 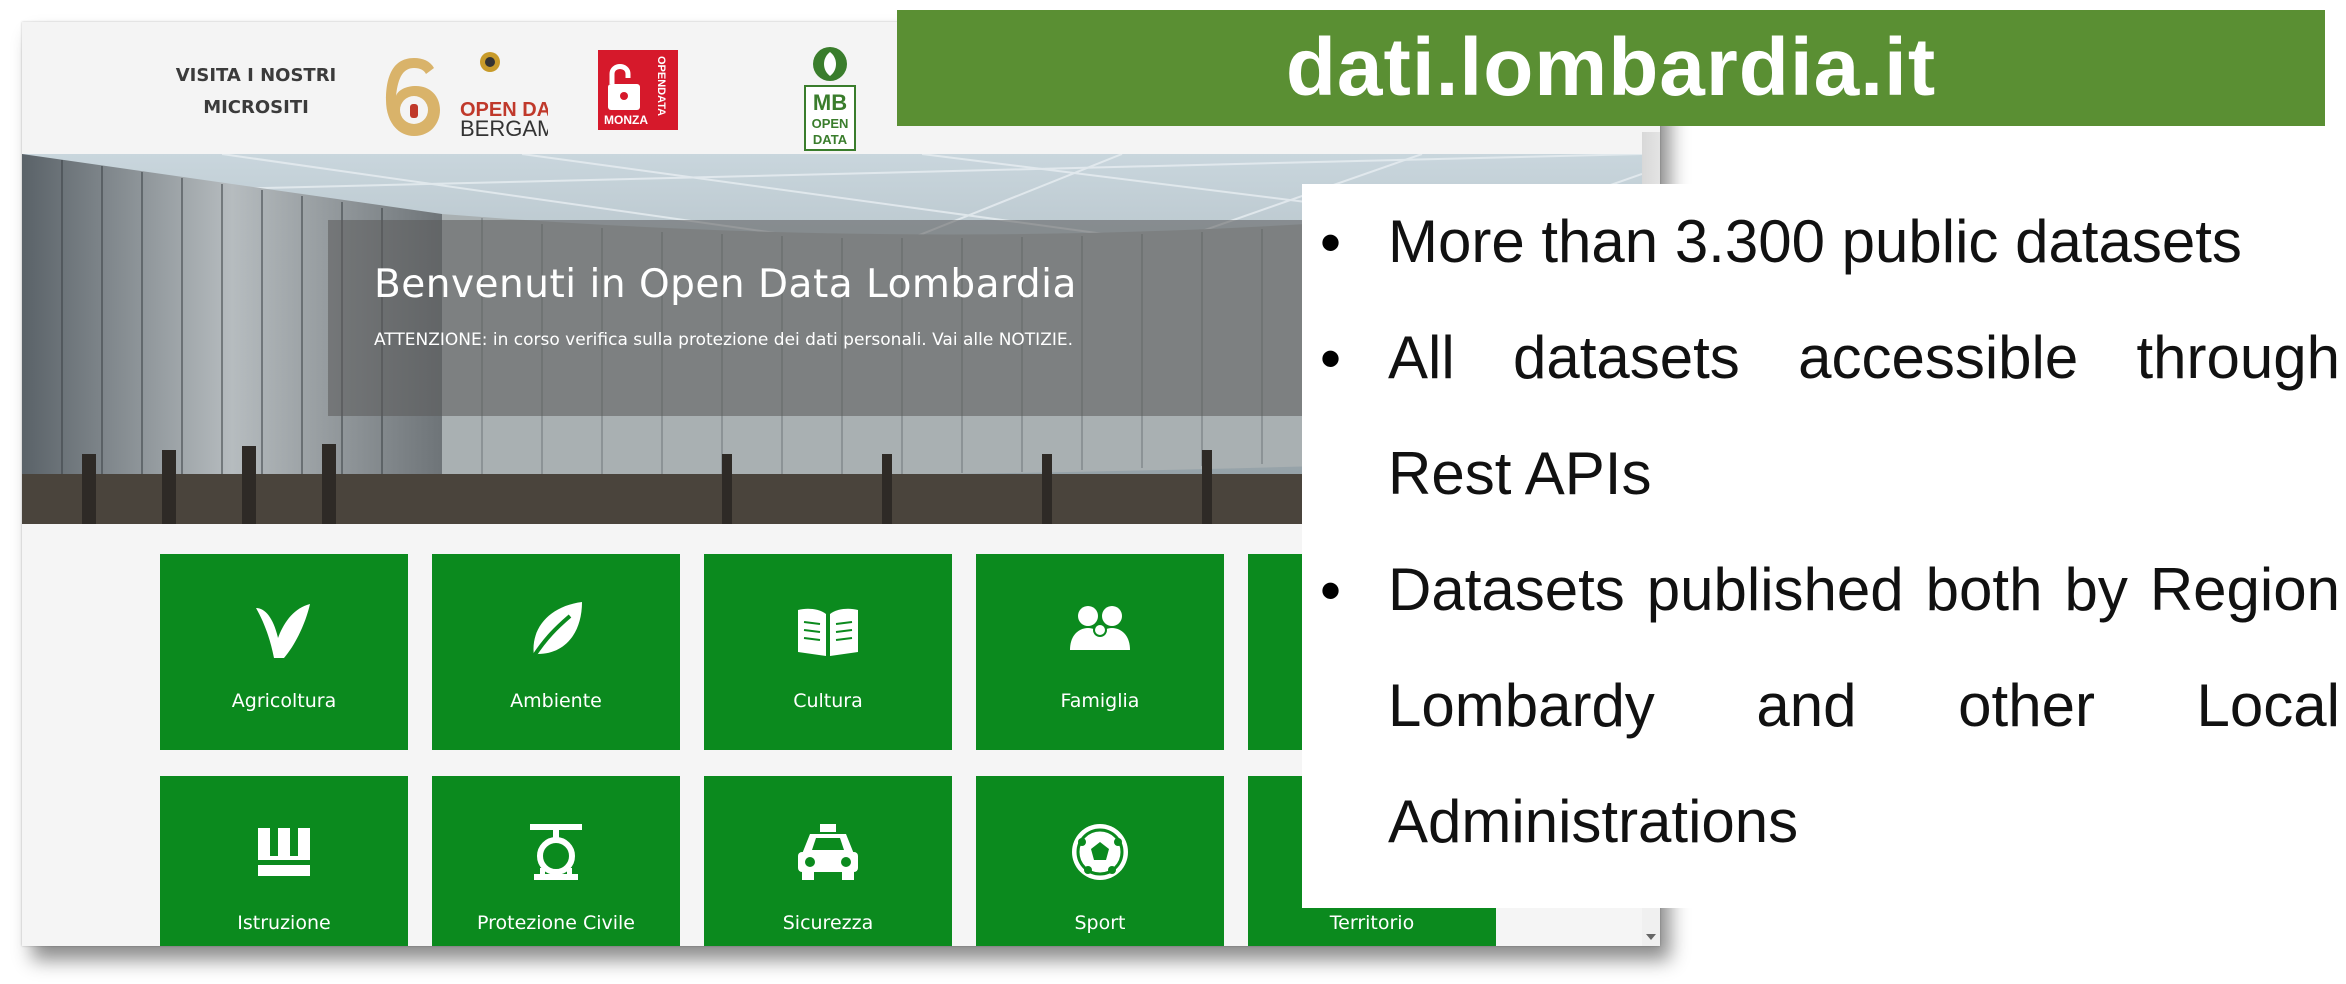 I want to click on leaf-icon, so click(x=557, y=630).